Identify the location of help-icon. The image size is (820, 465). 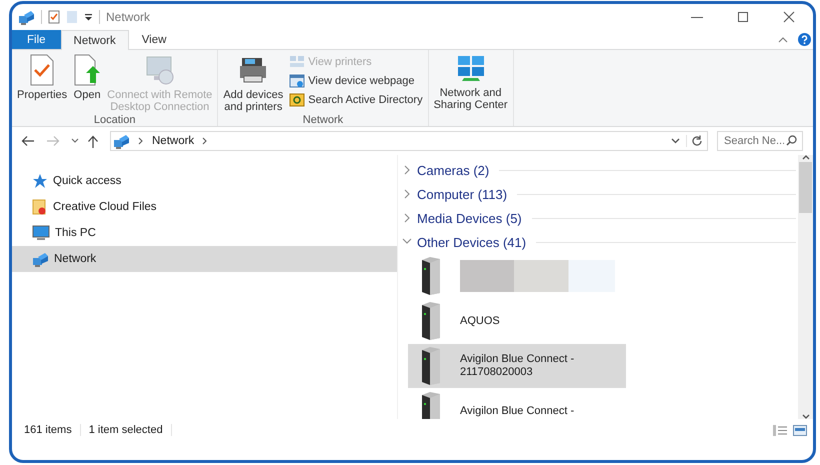
(804, 39).